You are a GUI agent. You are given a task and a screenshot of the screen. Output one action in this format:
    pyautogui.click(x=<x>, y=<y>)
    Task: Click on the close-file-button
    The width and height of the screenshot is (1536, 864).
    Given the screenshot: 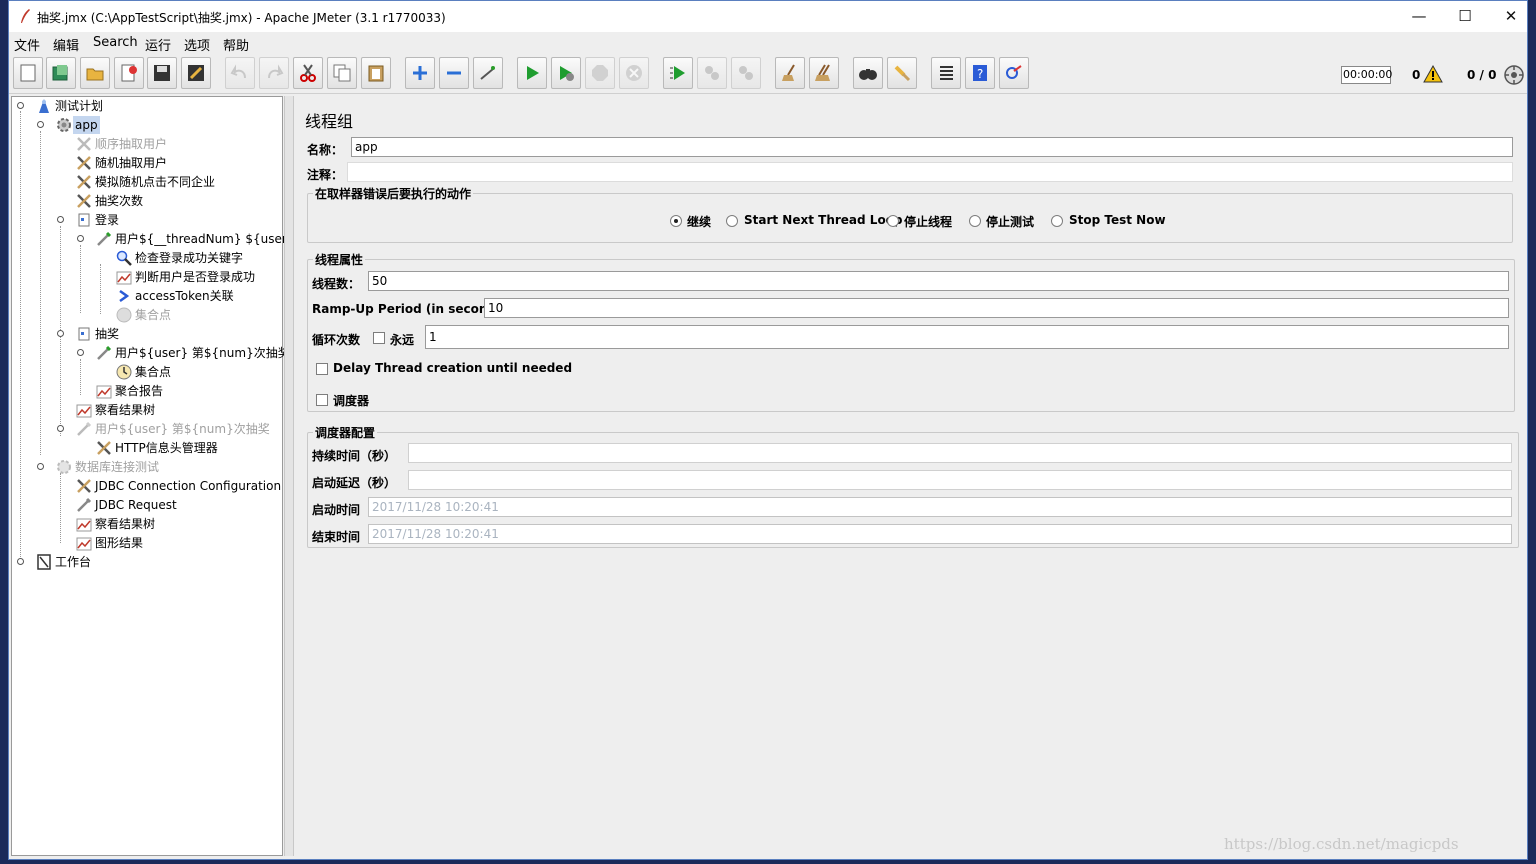 What is the action you would take?
    pyautogui.click(x=129, y=73)
    